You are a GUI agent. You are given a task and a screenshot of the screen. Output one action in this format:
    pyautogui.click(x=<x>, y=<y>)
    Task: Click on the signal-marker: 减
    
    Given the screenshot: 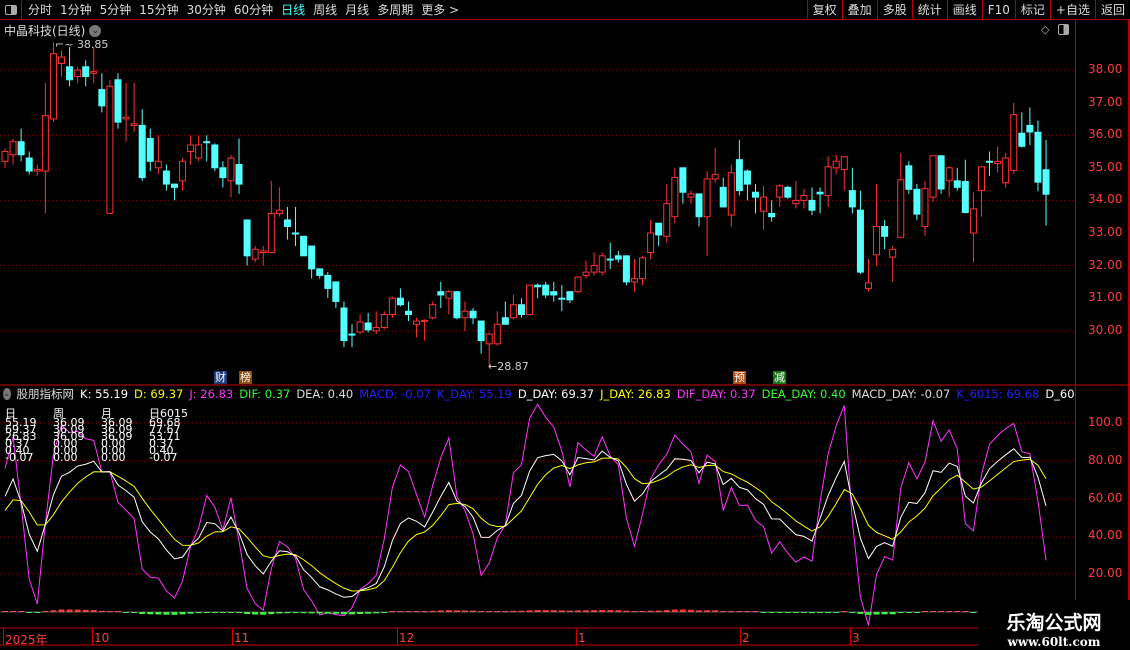 What is the action you would take?
    pyautogui.click(x=779, y=377)
    